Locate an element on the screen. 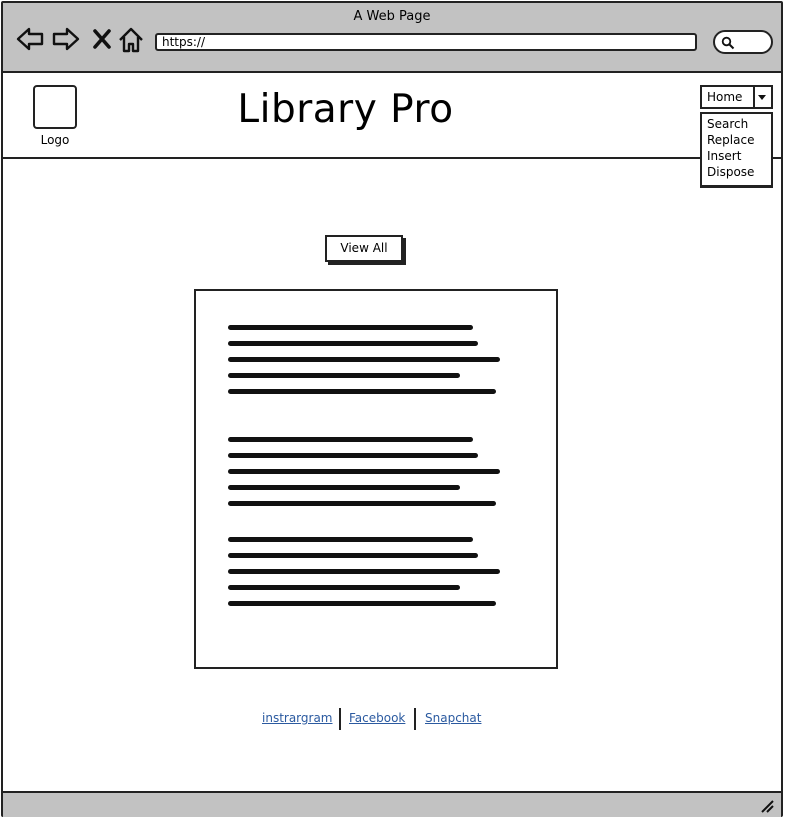 This screenshot has height=820, width=786. window-title: A Web Page is located at coordinates (392, 16).